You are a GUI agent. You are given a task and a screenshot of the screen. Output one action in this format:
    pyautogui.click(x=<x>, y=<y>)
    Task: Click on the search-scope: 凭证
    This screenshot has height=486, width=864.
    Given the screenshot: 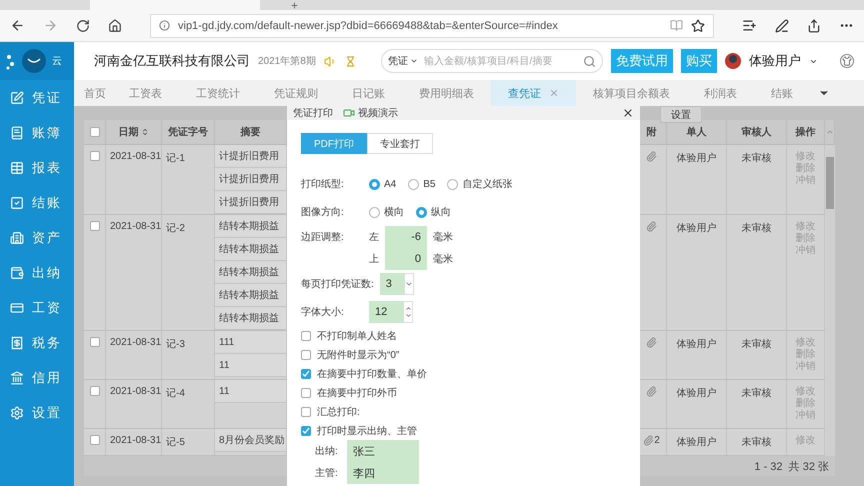 What is the action you would take?
    pyautogui.click(x=403, y=61)
    